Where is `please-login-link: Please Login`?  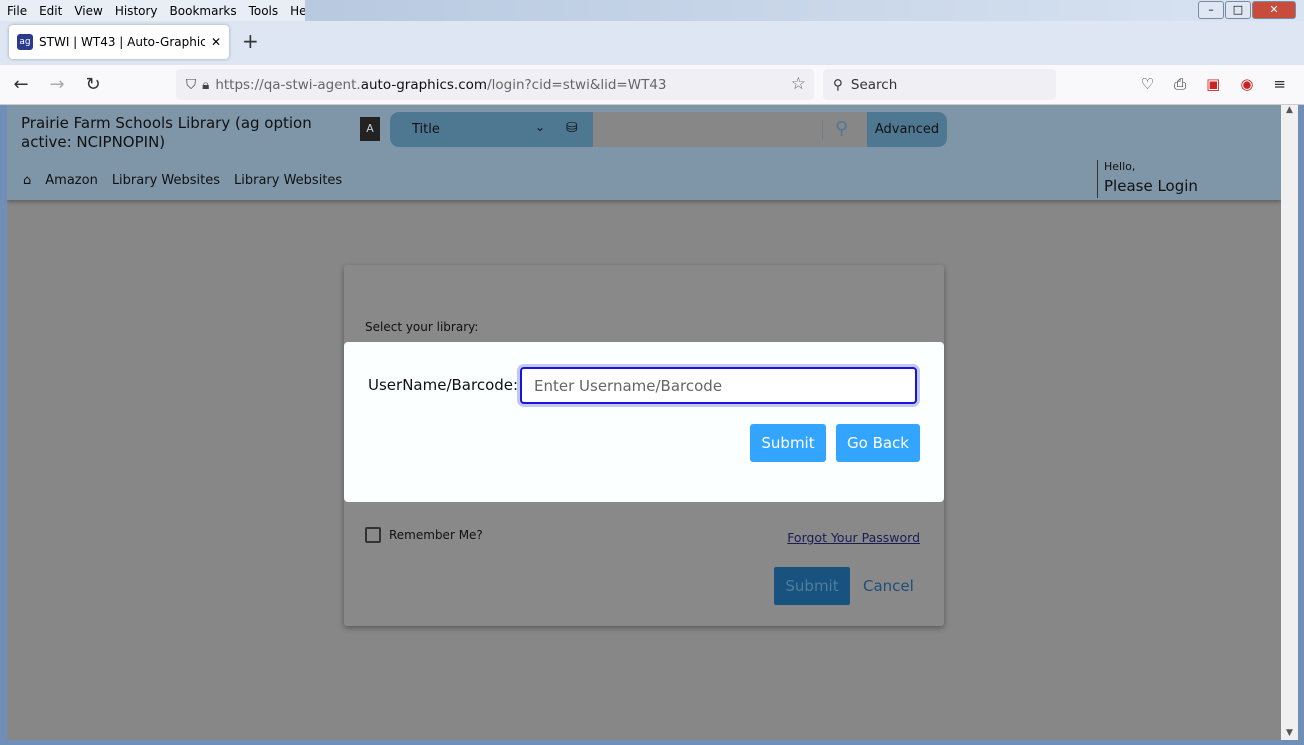 please-login-link: Please Login is located at coordinates (1151, 186).